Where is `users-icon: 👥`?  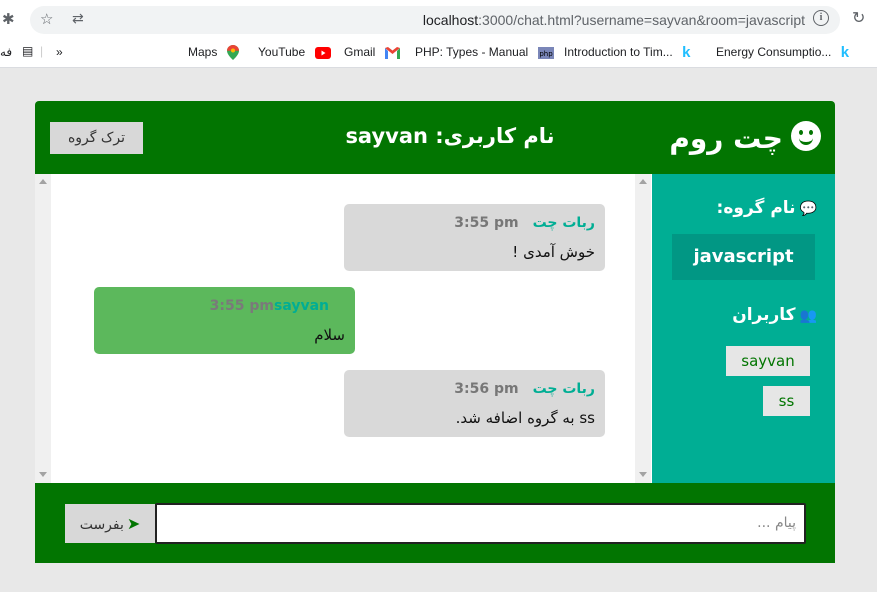
users-icon: 👥 is located at coordinates (808, 316).